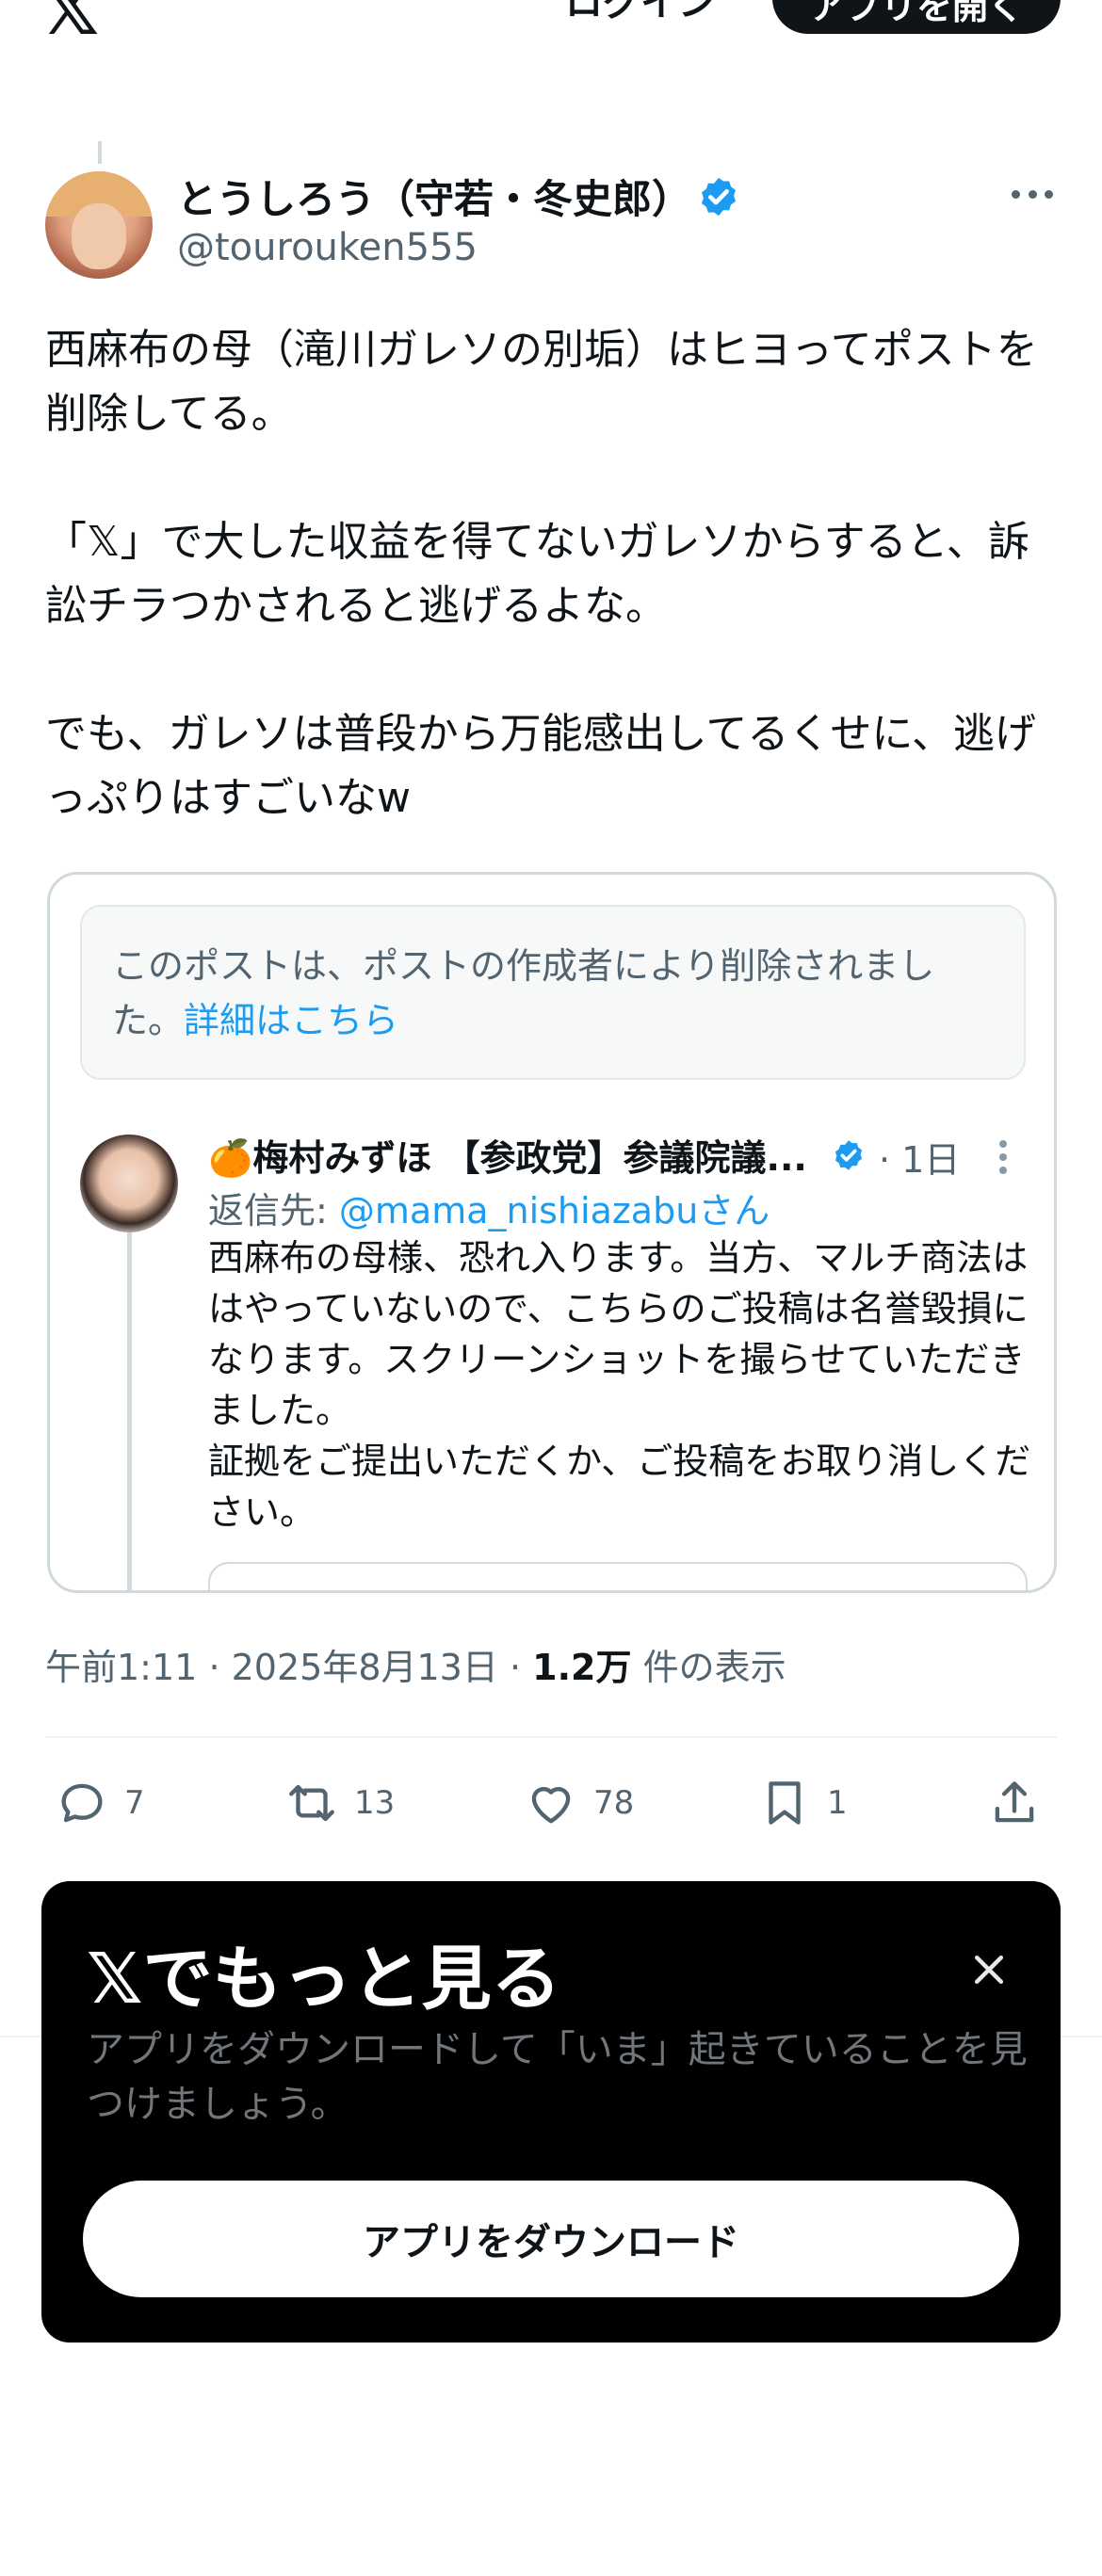 The height and width of the screenshot is (2576, 1102). What do you see at coordinates (551, 28) in the screenshot?
I see `top-bar: 𝕏 ログイン アプリを開く` at bounding box center [551, 28].